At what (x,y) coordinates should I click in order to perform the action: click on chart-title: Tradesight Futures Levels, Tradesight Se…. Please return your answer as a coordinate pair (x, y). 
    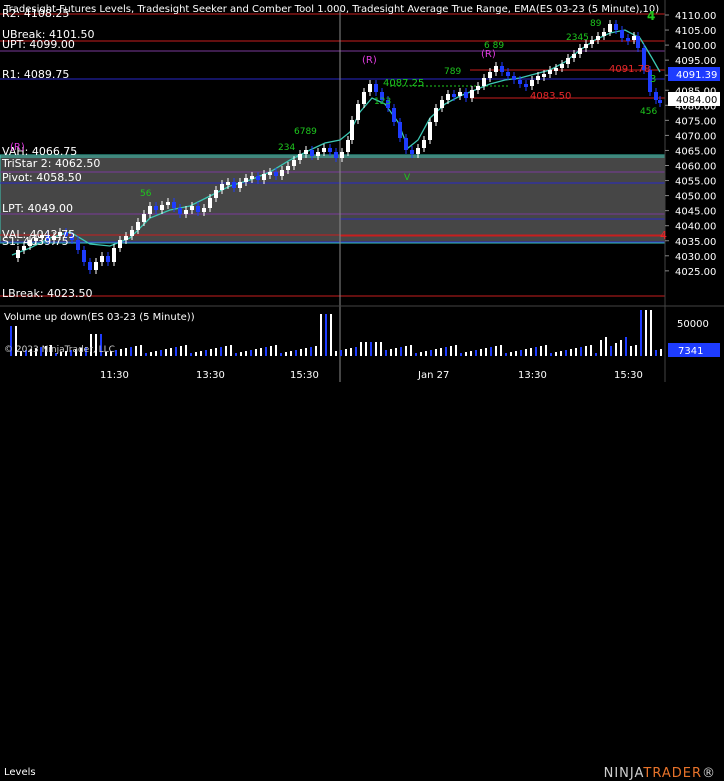
    Looking at the image, I should click on (331, 9).